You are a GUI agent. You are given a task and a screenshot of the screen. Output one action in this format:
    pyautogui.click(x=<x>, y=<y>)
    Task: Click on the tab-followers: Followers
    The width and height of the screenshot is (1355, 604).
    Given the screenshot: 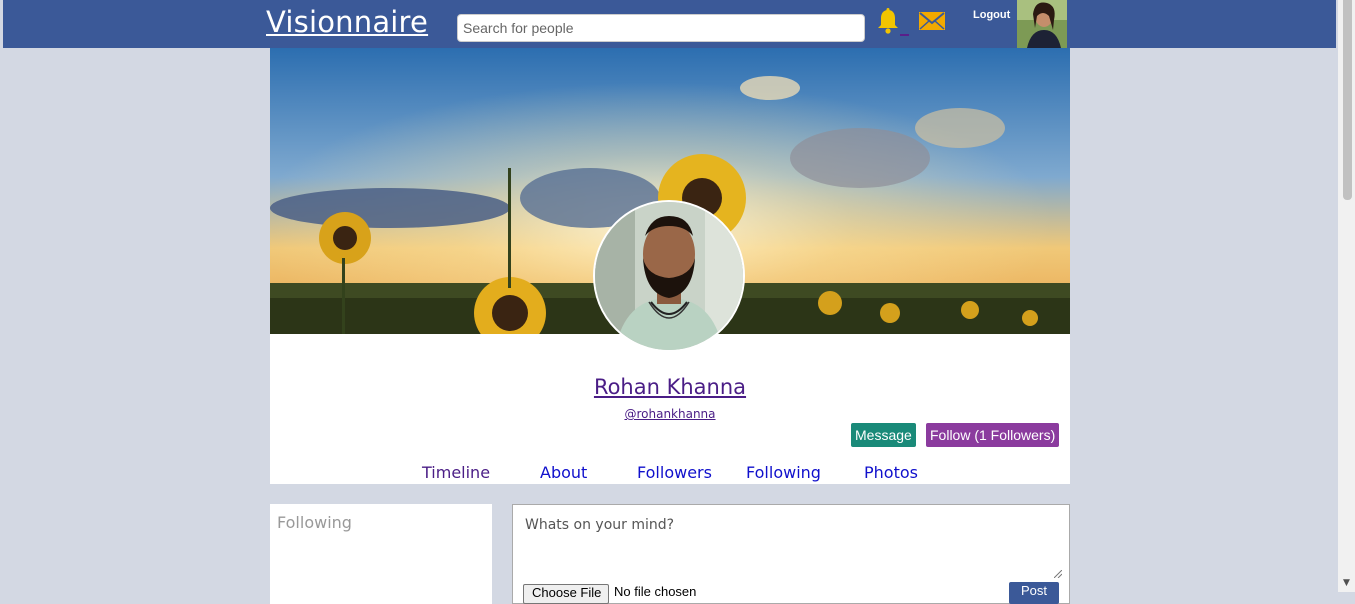 What is the action you would take?
    pyautogui.click(x=674, y=472)
    